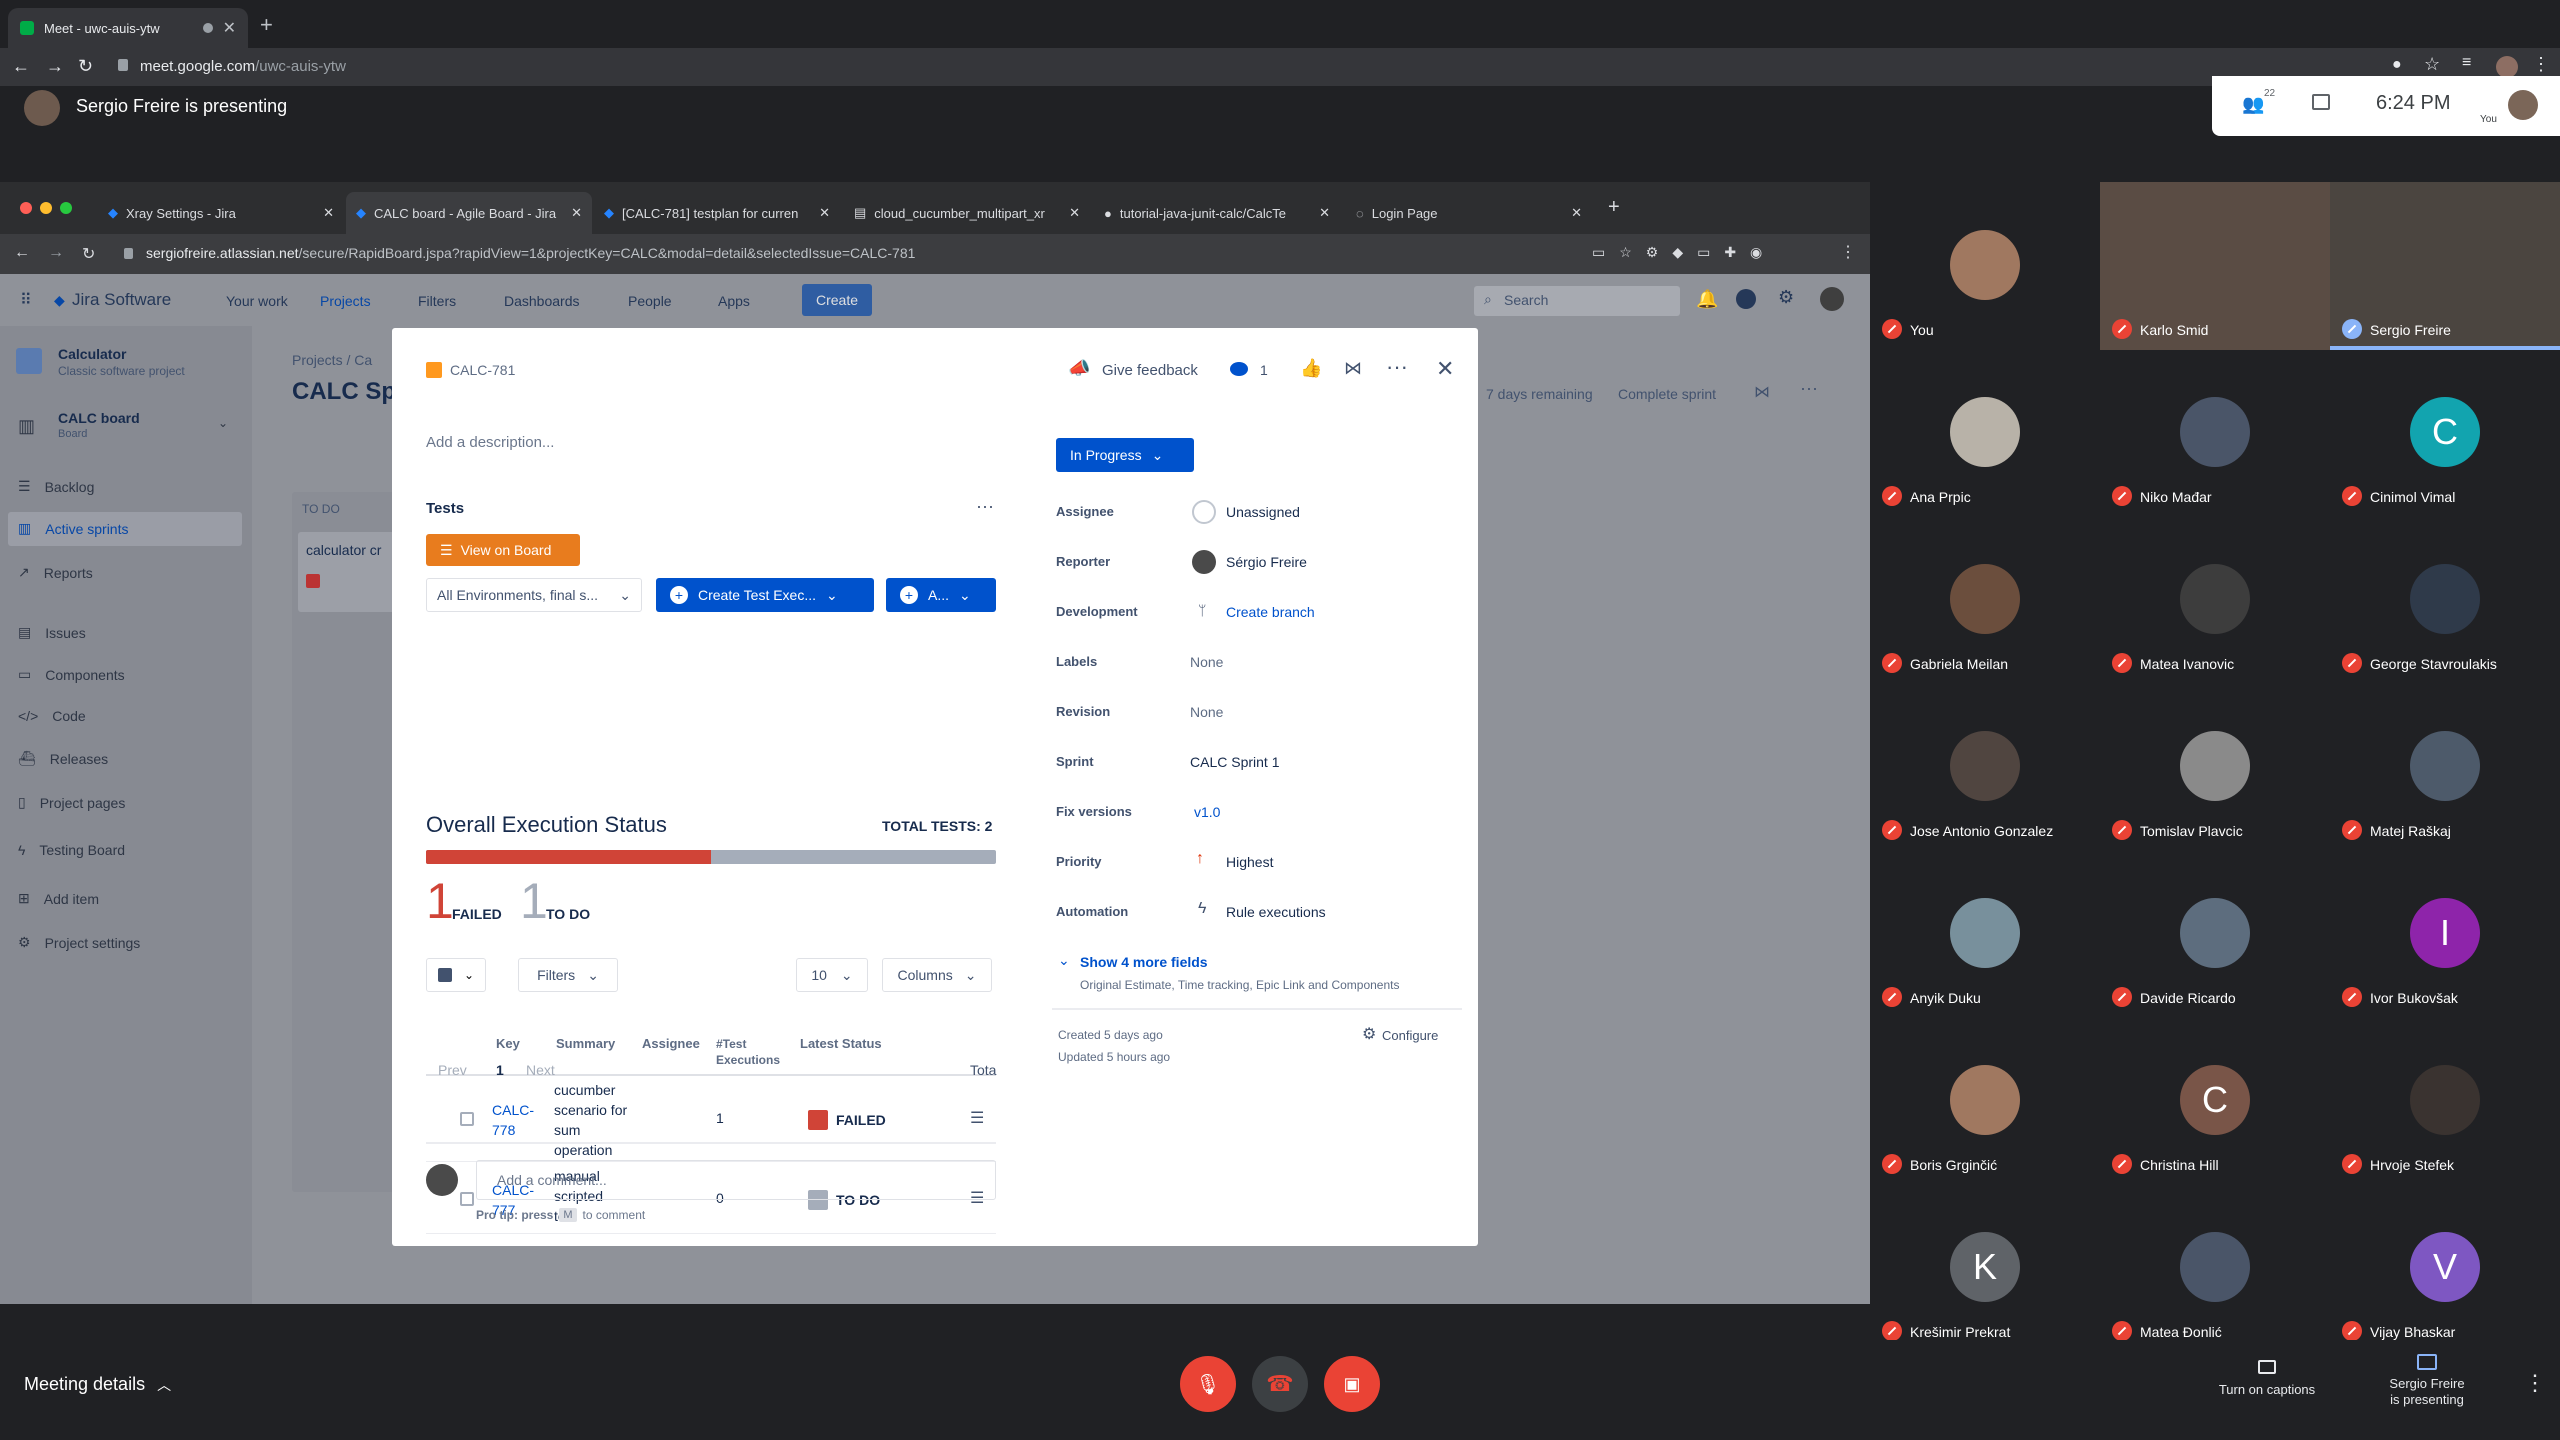 This screenshot has height=1440, width=2560. Describe the element at coordinates (2215, 600) in the screenshot. I see `participant-tile: Matea Ivanovic` at that location.